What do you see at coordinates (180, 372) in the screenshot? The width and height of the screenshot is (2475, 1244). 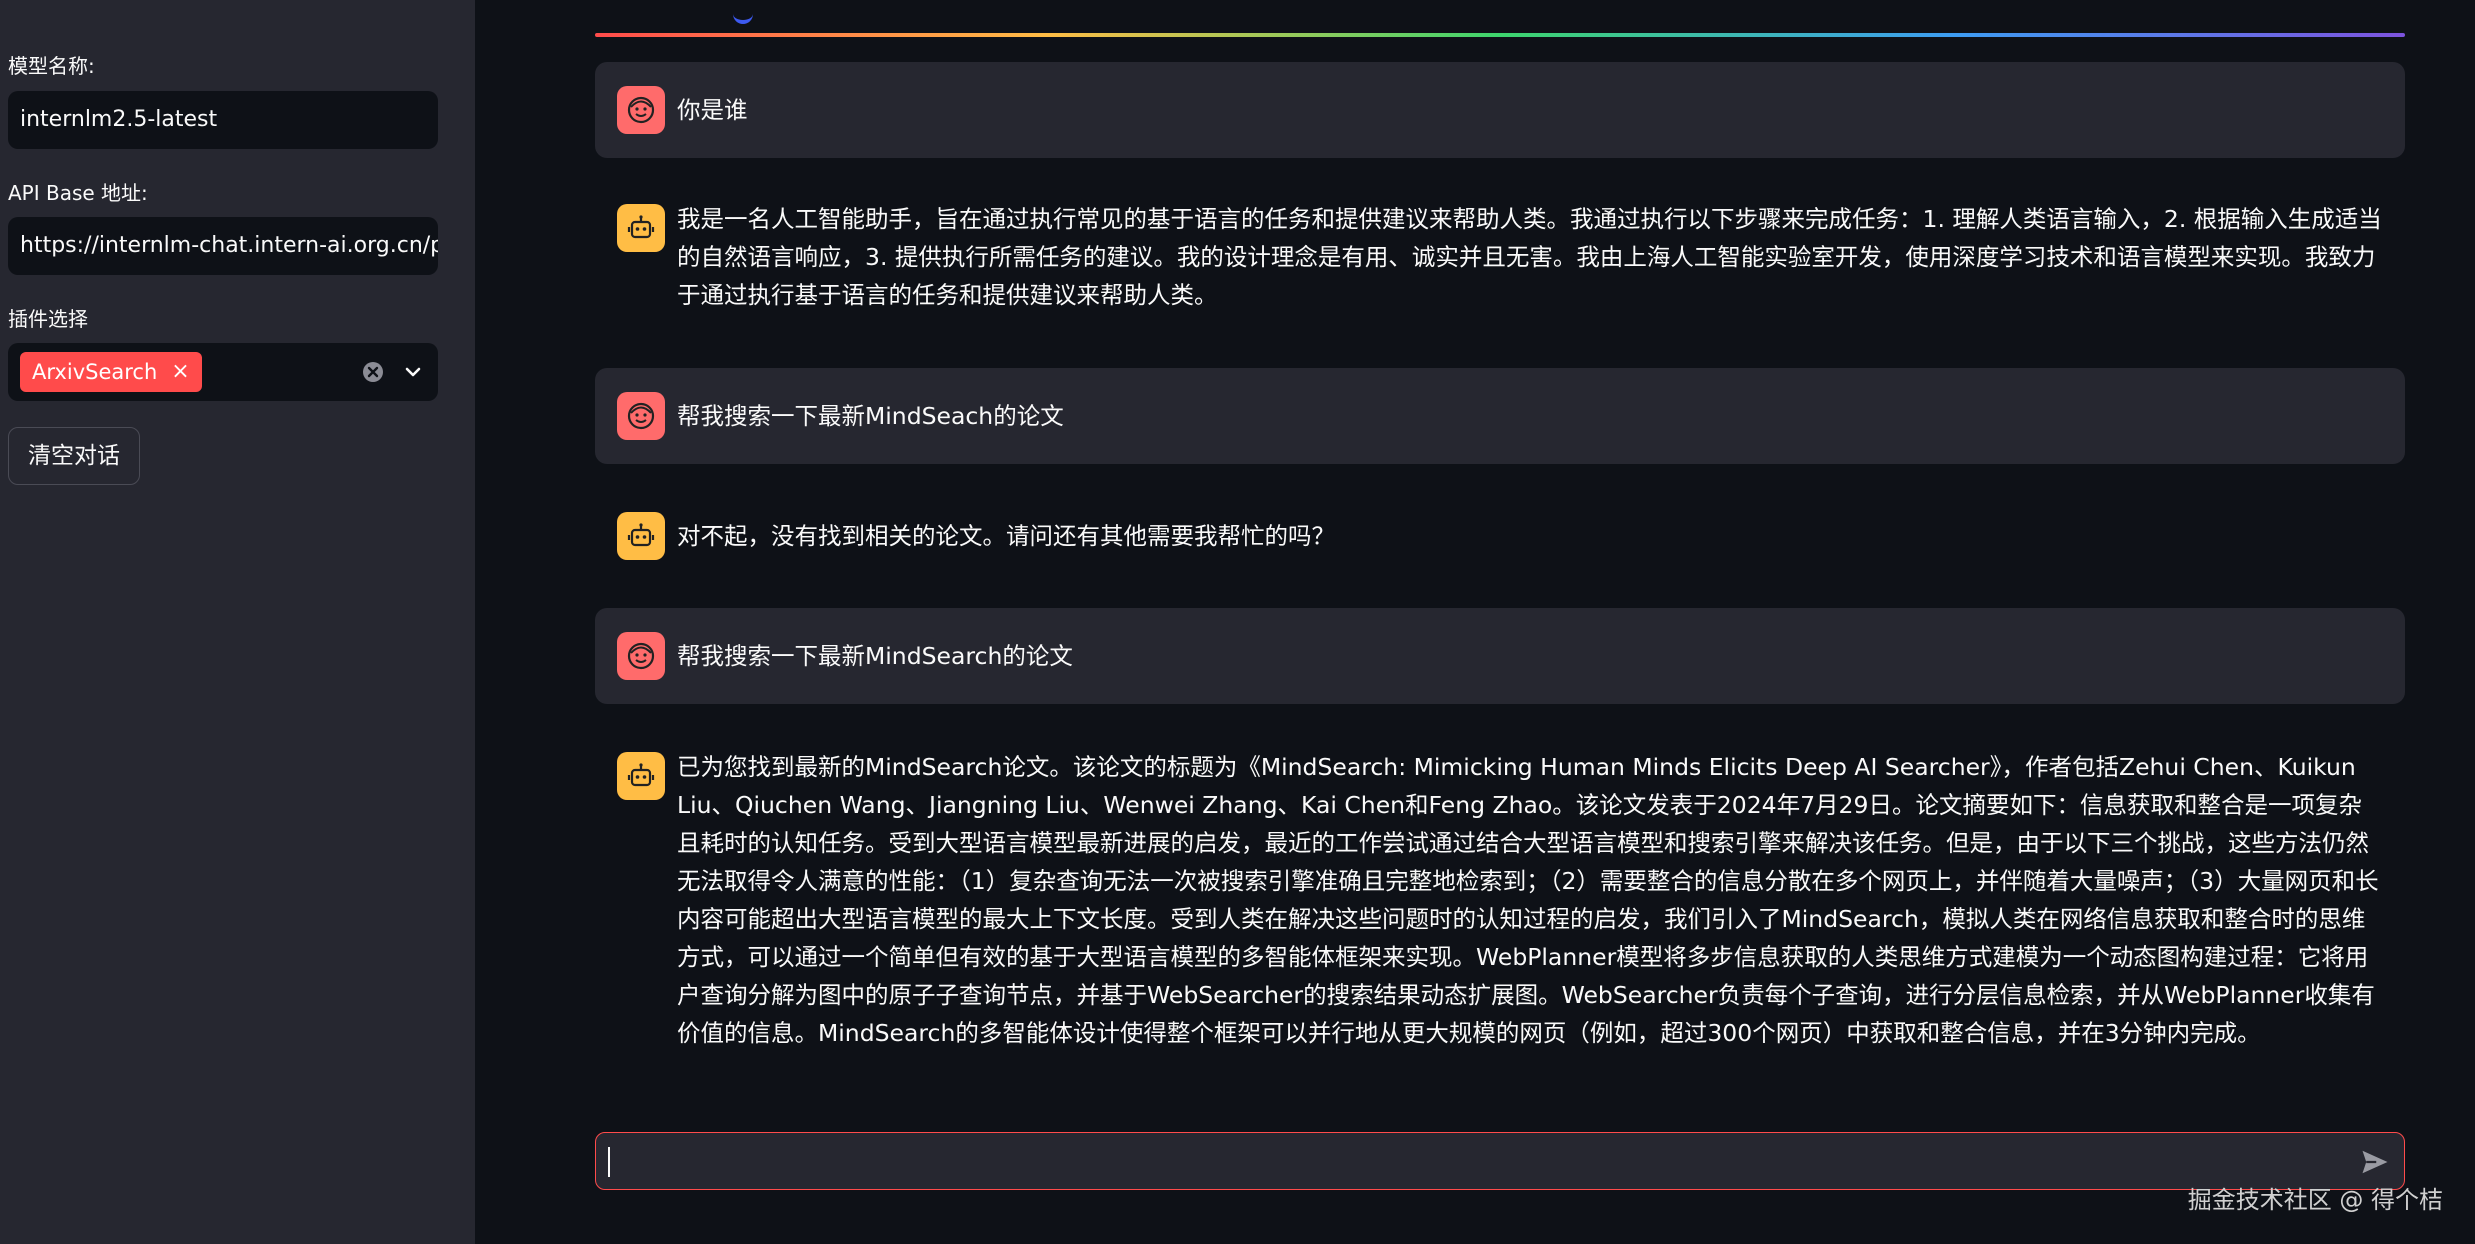 I see `tag-remove-icon: ×` at bounding box center [180, 372].